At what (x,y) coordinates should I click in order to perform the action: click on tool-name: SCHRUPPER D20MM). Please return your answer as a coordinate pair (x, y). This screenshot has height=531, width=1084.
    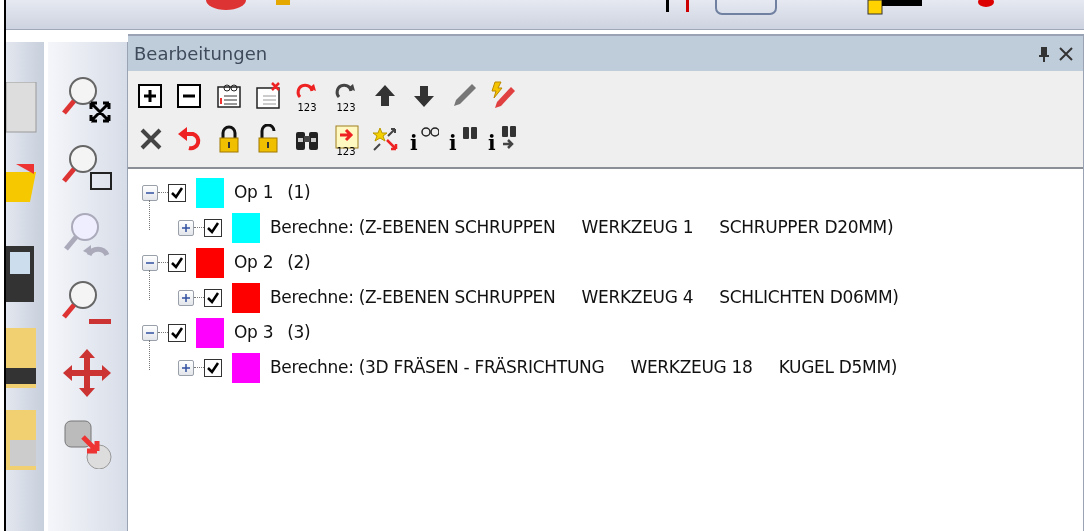
    Looking at the image, I should click on (806, 227).